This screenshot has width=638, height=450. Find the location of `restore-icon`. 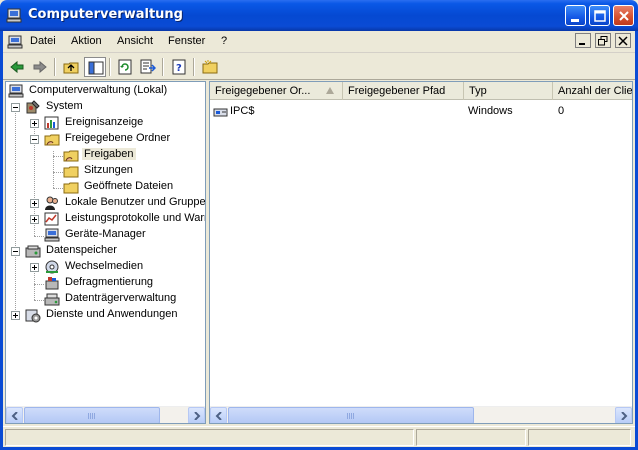

restore-icon is located at coordinates (602, 41).